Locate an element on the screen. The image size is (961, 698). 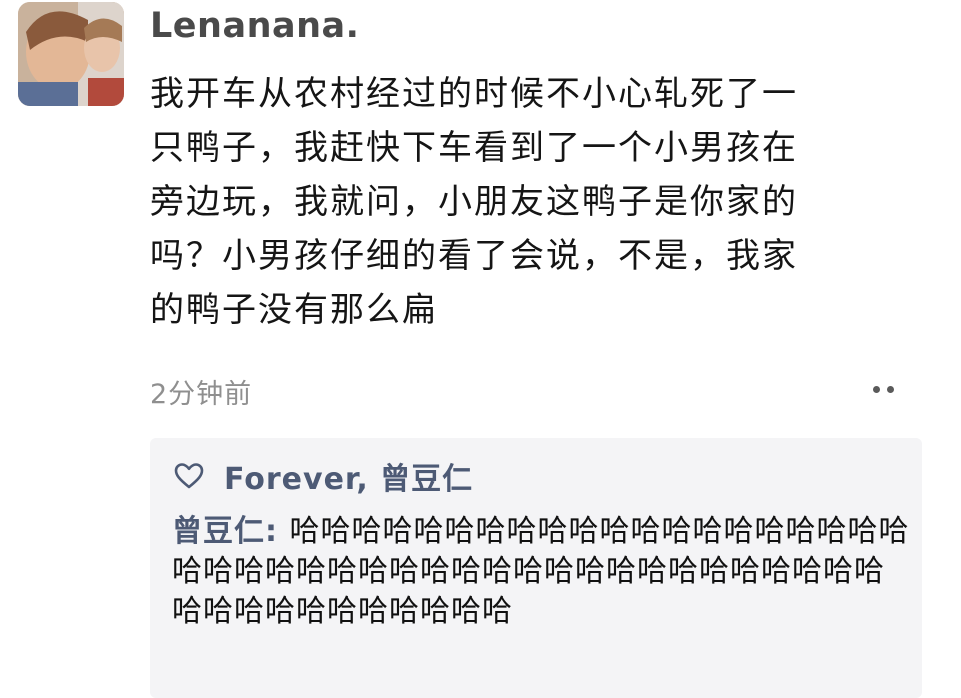
avatar-photo is located at coordinates (71, 54).